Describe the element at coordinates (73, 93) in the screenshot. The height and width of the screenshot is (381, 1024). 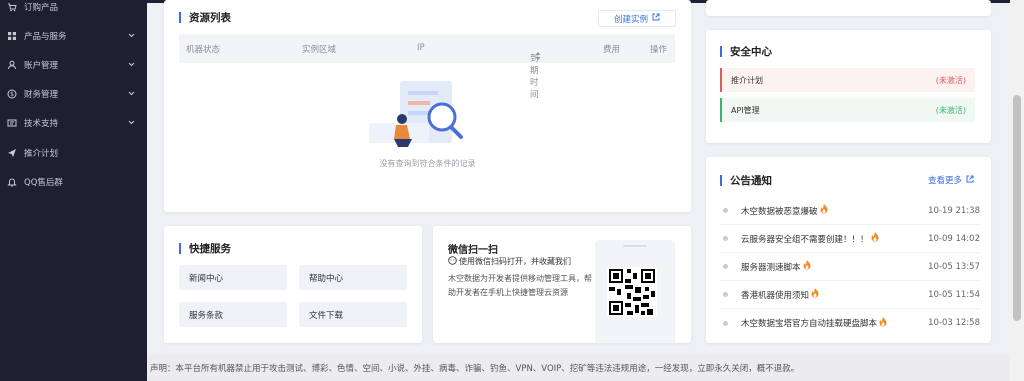
I see `sidebar-item-finance: $ 财务管理` at that location.